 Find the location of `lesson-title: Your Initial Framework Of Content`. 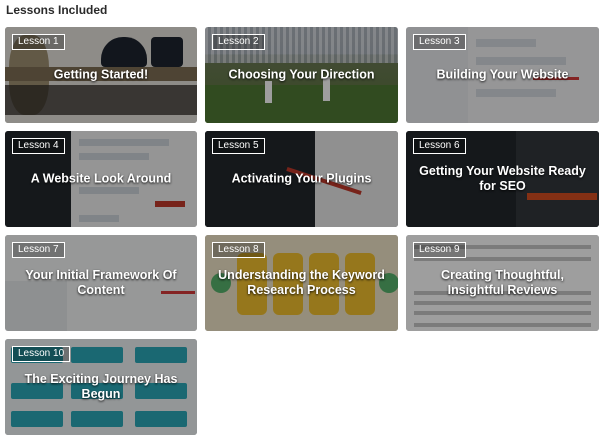

lesson-title: Your Initial Framework Of Content is located at coordinates (101, 282).